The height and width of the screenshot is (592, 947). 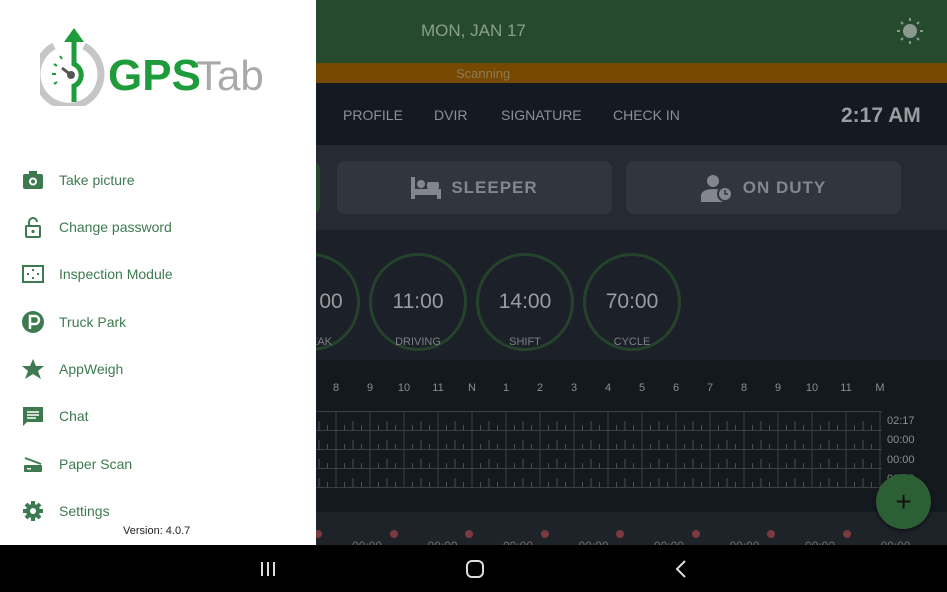 What do you see at coordinates (494, 187) in the screenshot?
I see `sleeper-label: SLEEPER` at bounding box center [494, 187].